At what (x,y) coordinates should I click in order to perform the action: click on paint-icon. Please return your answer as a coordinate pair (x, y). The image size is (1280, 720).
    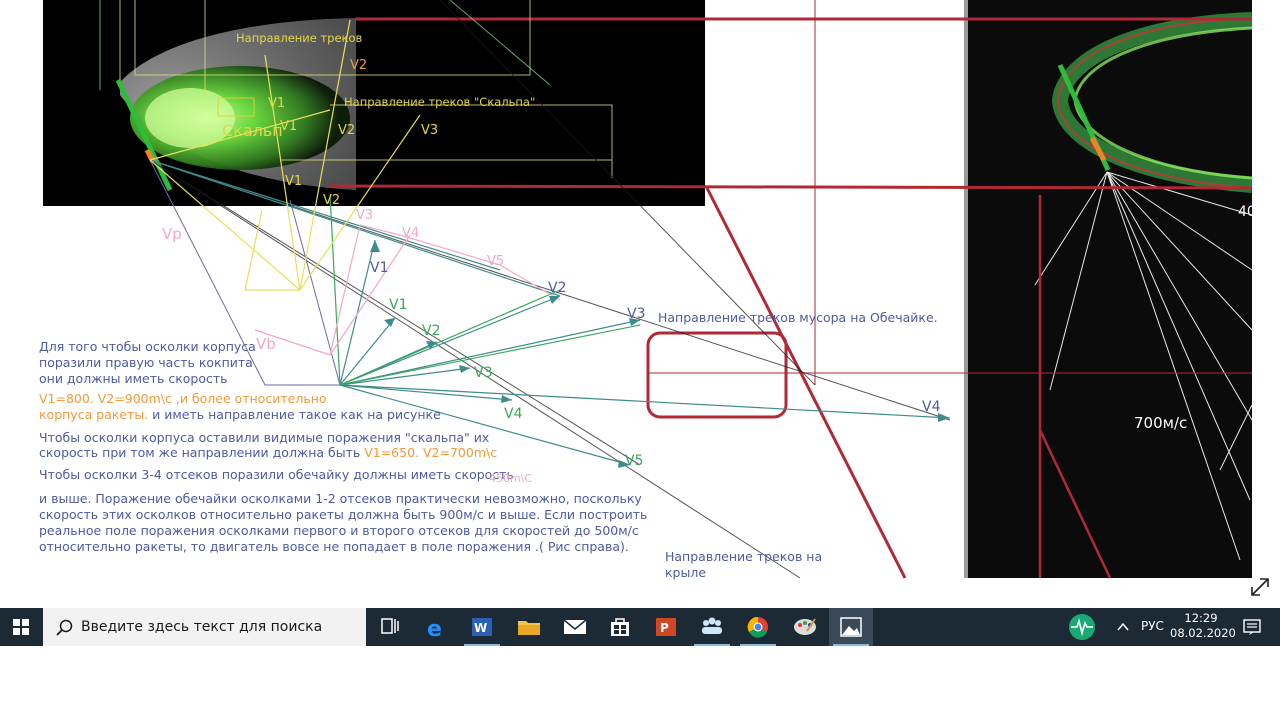
    Looking at the image, I should click on (805, 627).